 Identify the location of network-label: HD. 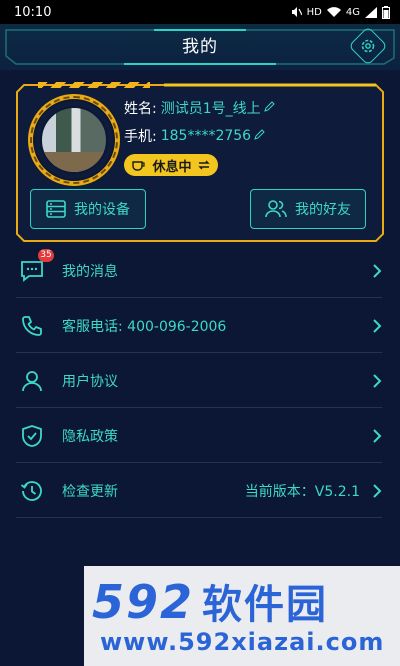
(314, 12).